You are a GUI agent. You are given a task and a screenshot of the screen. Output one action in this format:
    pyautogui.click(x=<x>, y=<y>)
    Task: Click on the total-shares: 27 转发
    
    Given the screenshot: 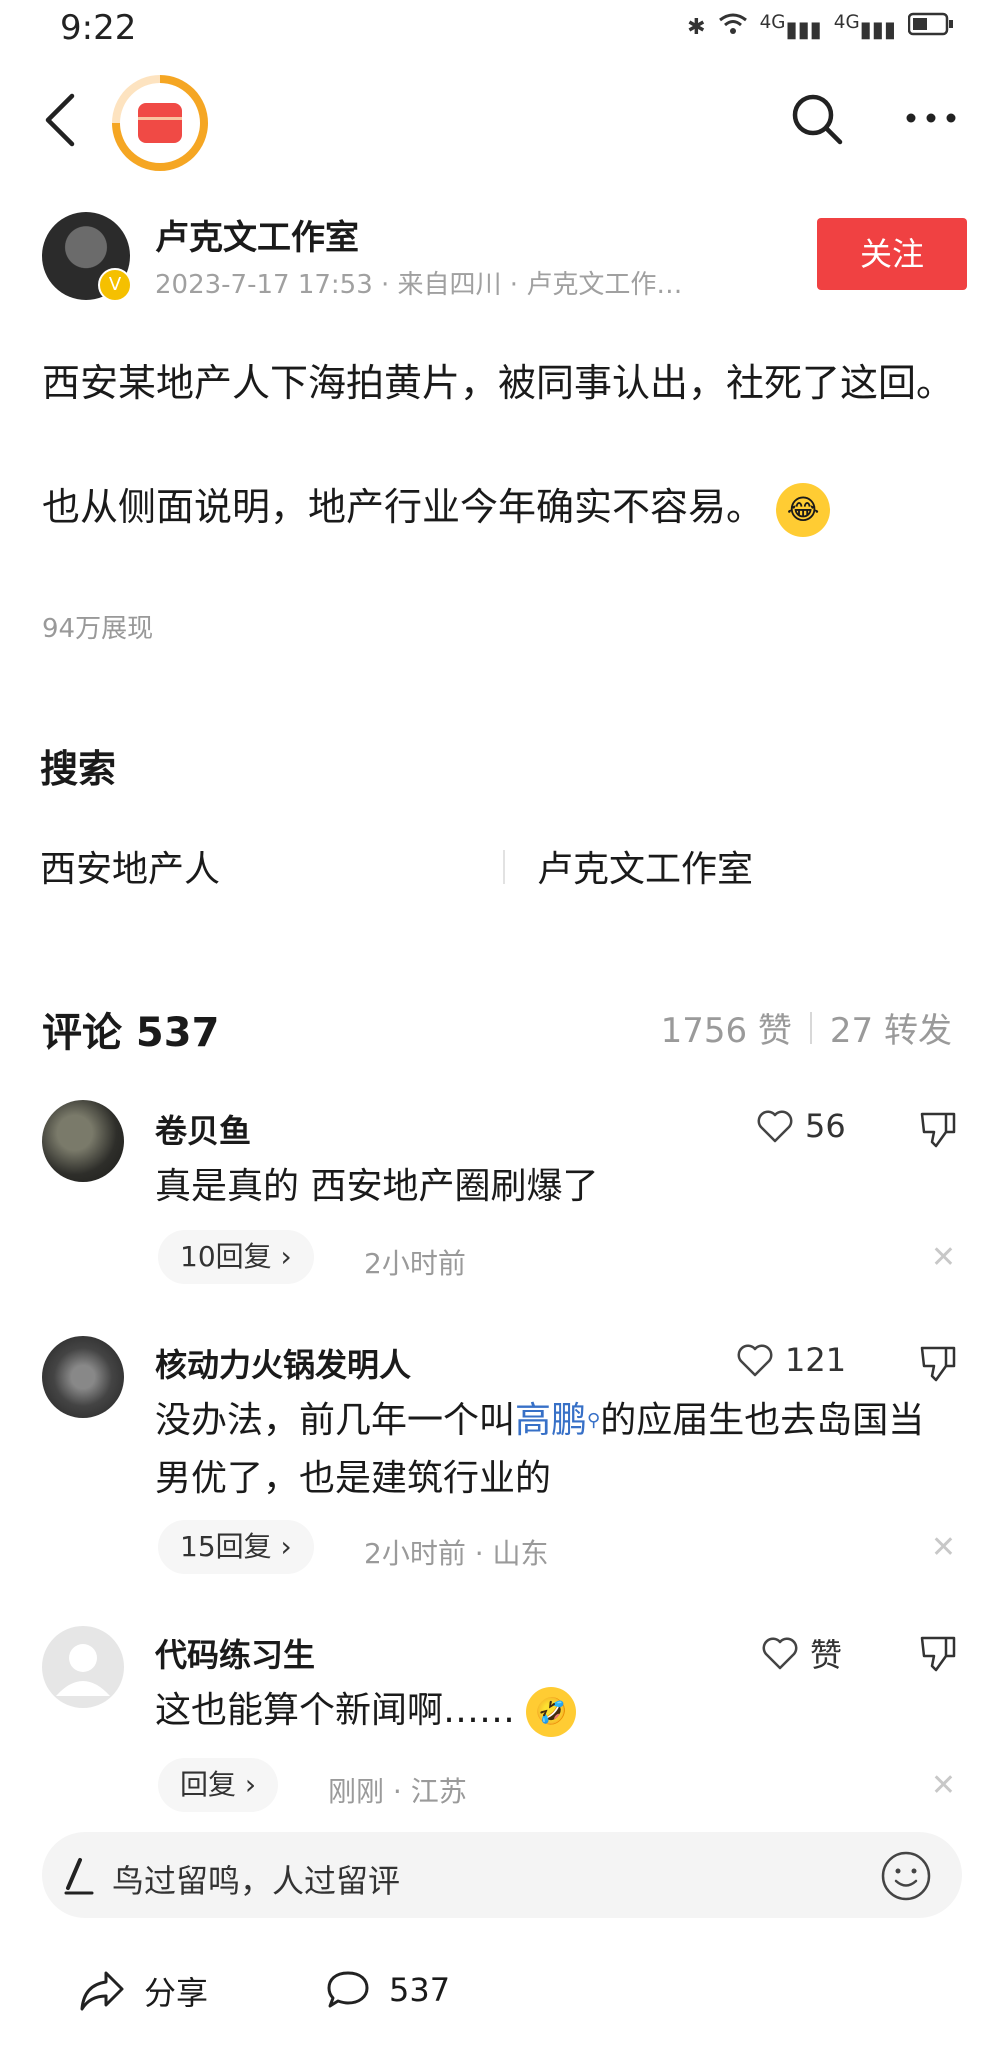 What is the action you would take?
    pyautogui.click(x=890, y=1031)
    